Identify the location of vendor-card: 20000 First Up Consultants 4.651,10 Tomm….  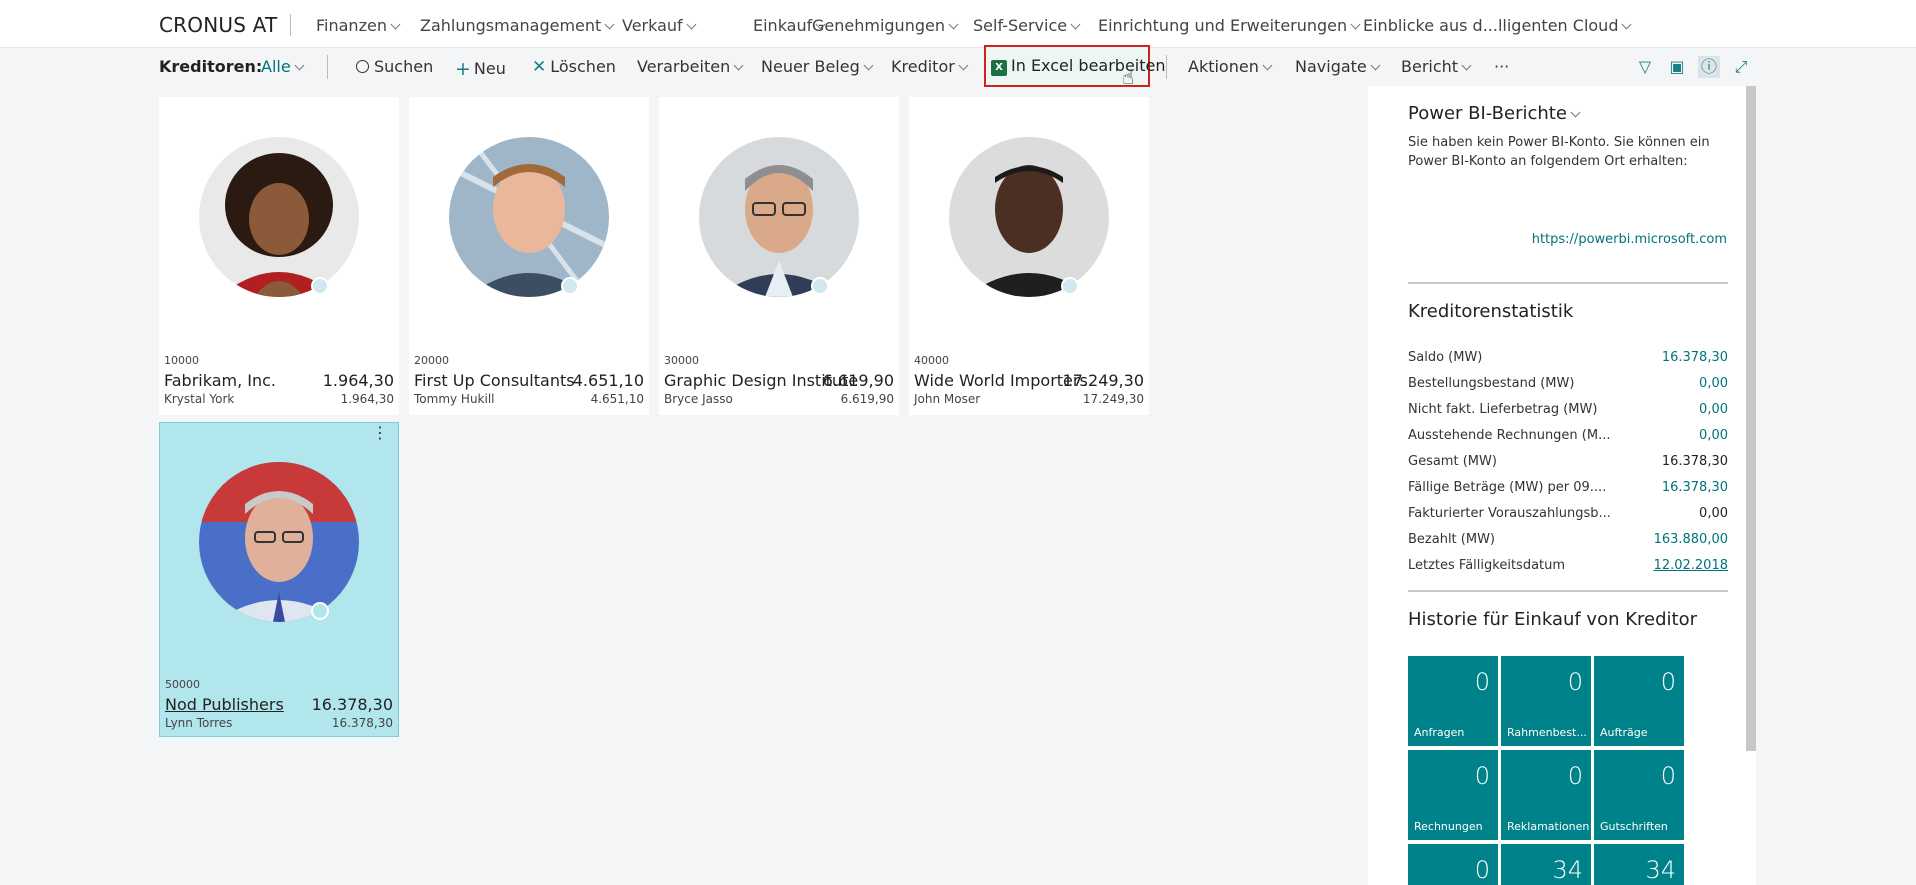
(529, 256).